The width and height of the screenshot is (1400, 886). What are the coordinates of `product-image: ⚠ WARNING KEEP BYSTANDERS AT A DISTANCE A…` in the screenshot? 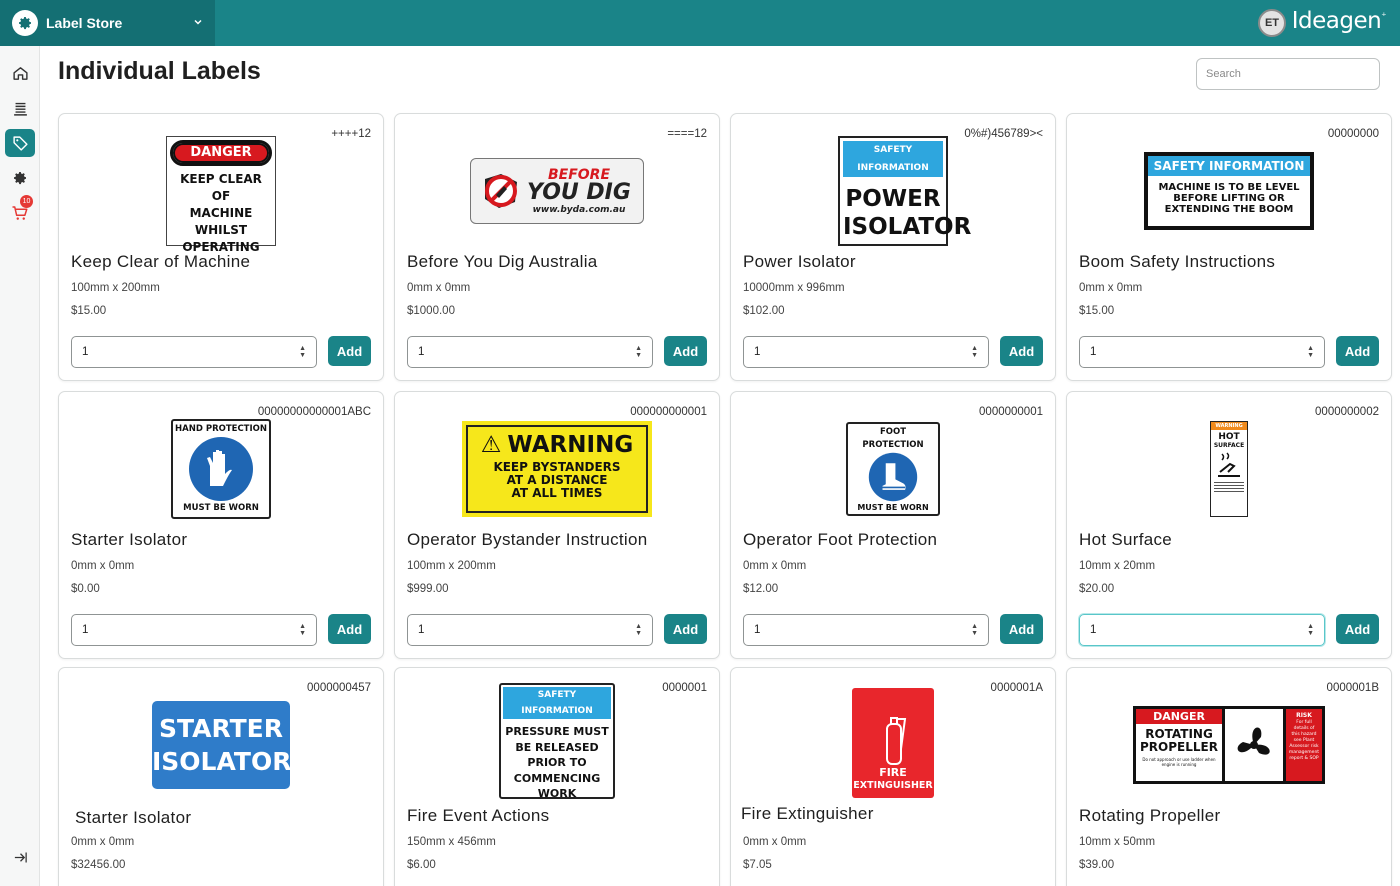 It's located at (557, 469).